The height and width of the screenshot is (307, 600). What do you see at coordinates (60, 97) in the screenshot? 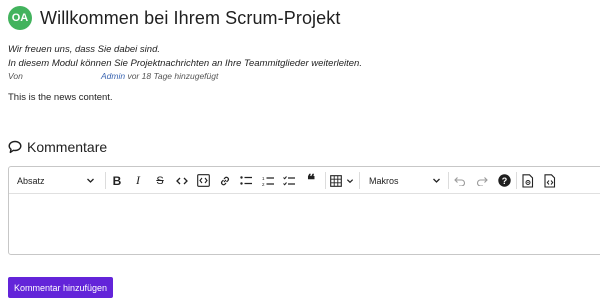
I see `news-content: This is the news content.` at bounding box center [60, 97].